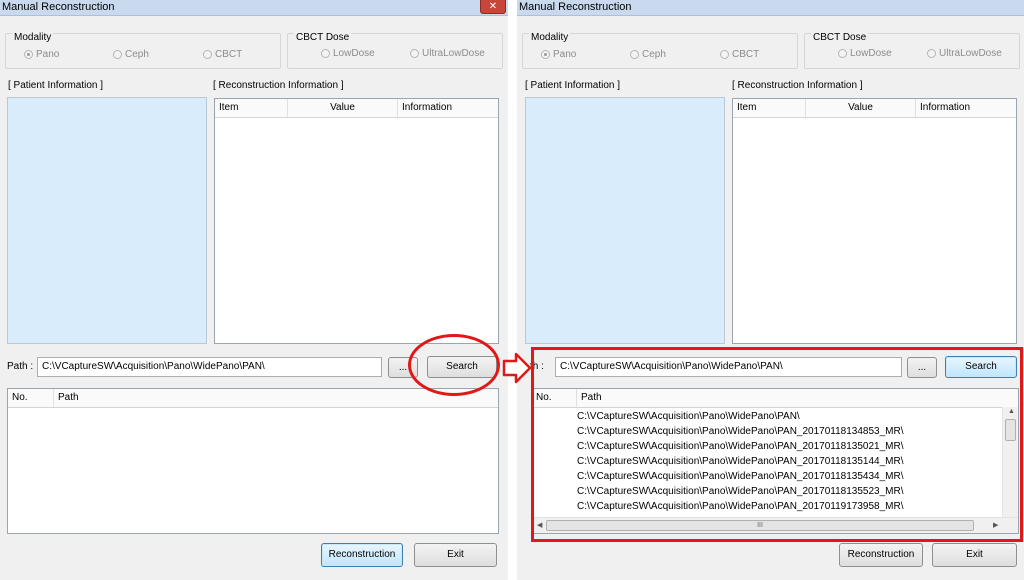 This screenshot has height=580, width=1024. Describe the element at coordinates (517, 368) in the screenshot. I see `right-arrow-icon` at that location.